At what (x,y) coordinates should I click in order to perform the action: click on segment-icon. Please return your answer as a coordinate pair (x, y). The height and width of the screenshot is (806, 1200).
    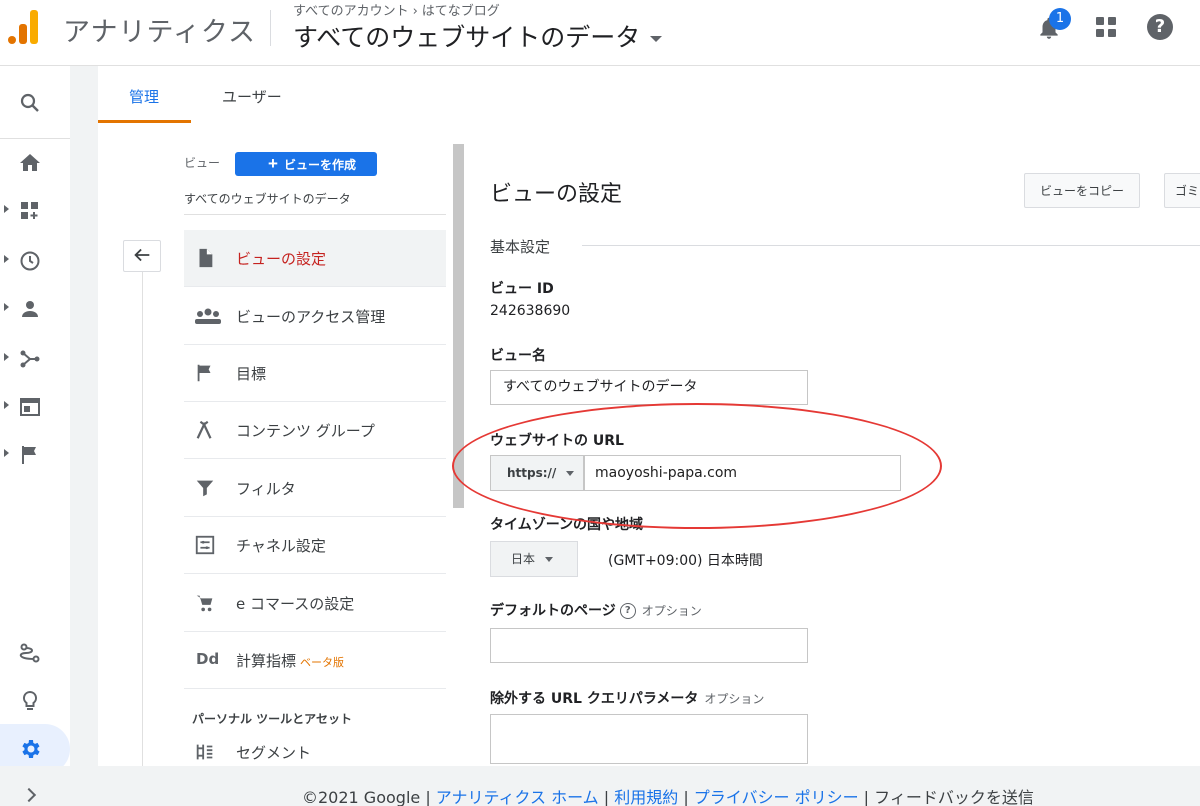
    Looking at the image, I should click on (204, 752).